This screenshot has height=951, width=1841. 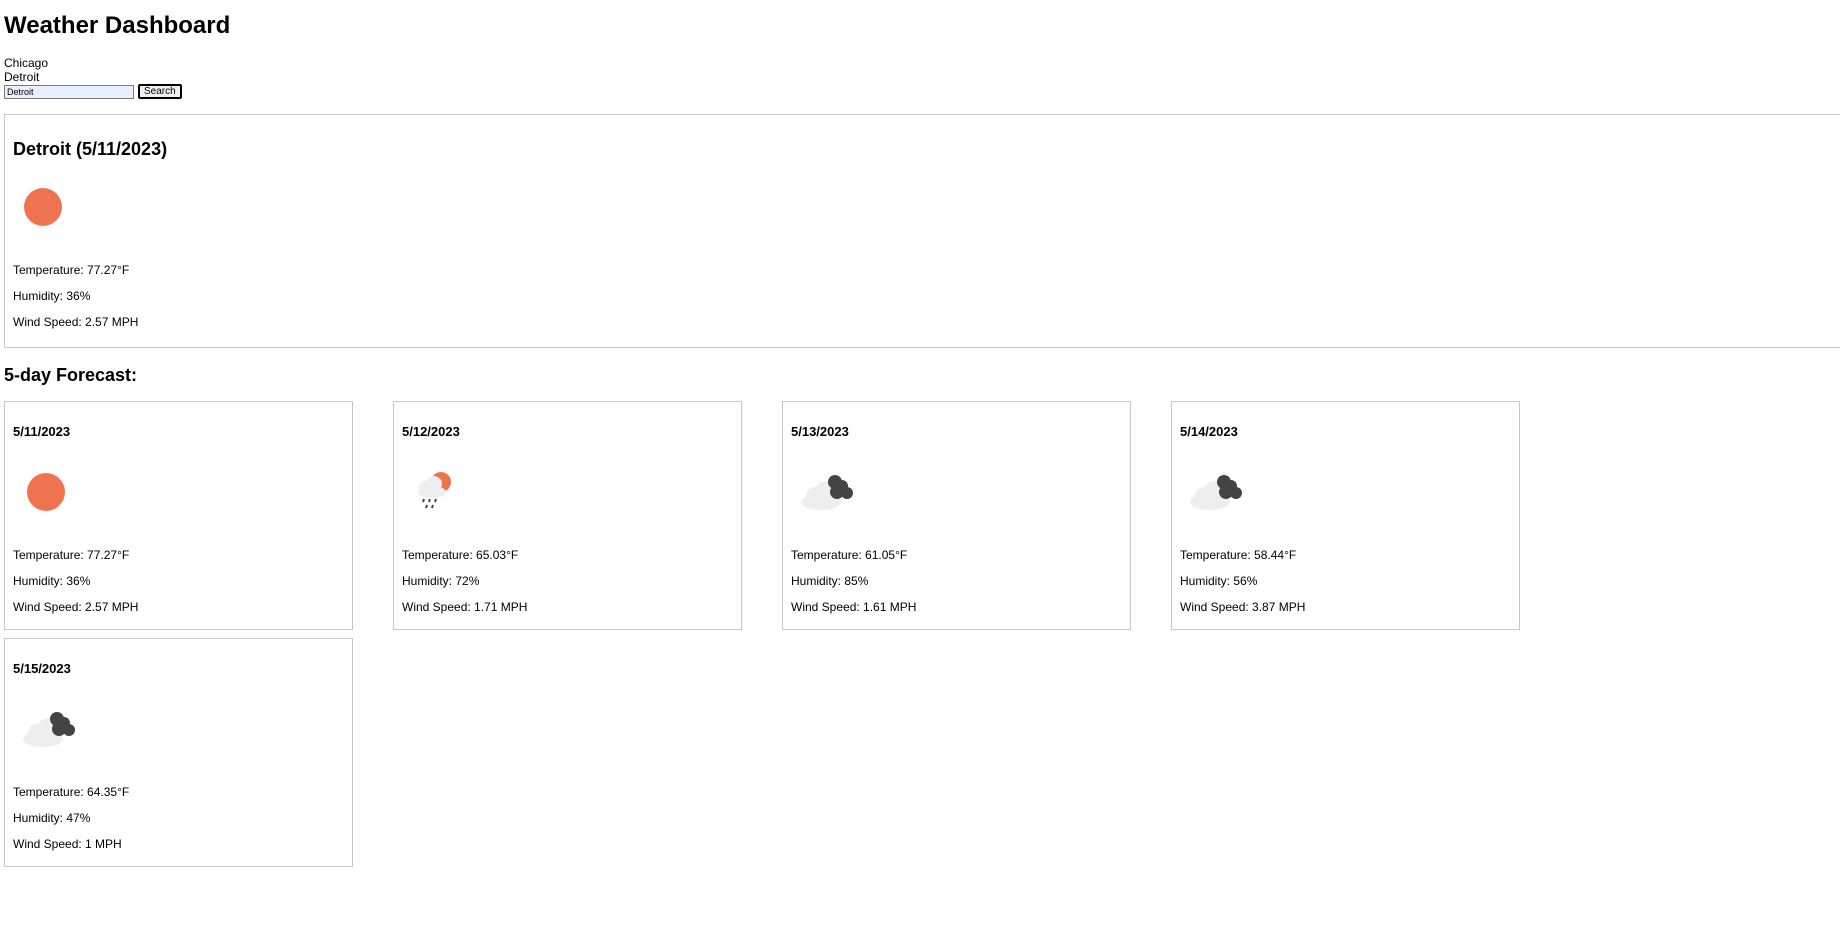 What do you see at coordinates (76, 322) in the screenshot?
I see `current-wind-speed: Wind Speed: 2.57 MPH` at bounding box center [76, 322].